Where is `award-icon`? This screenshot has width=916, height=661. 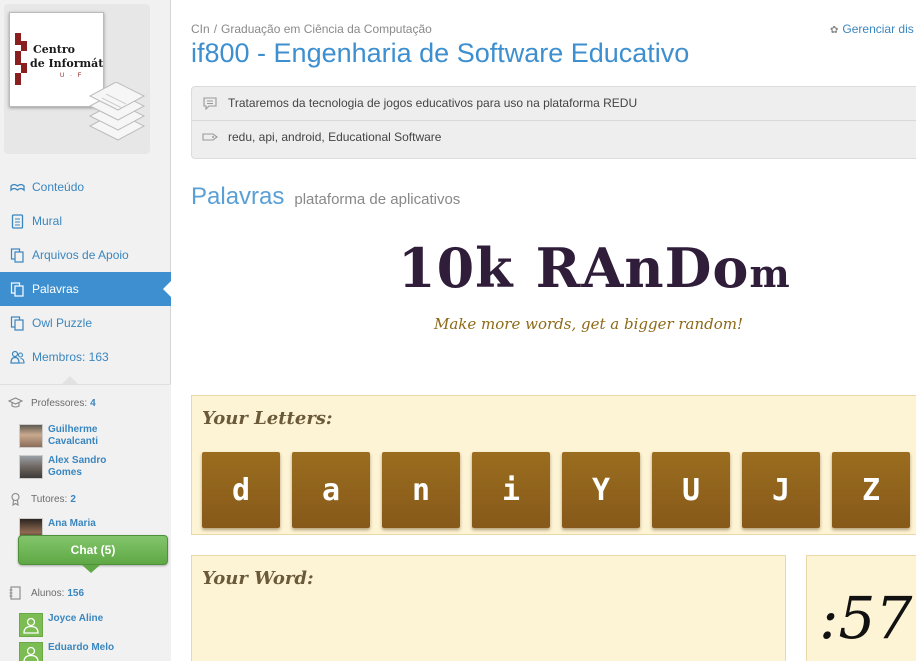
award-icon is located at coordinates (15, 499).